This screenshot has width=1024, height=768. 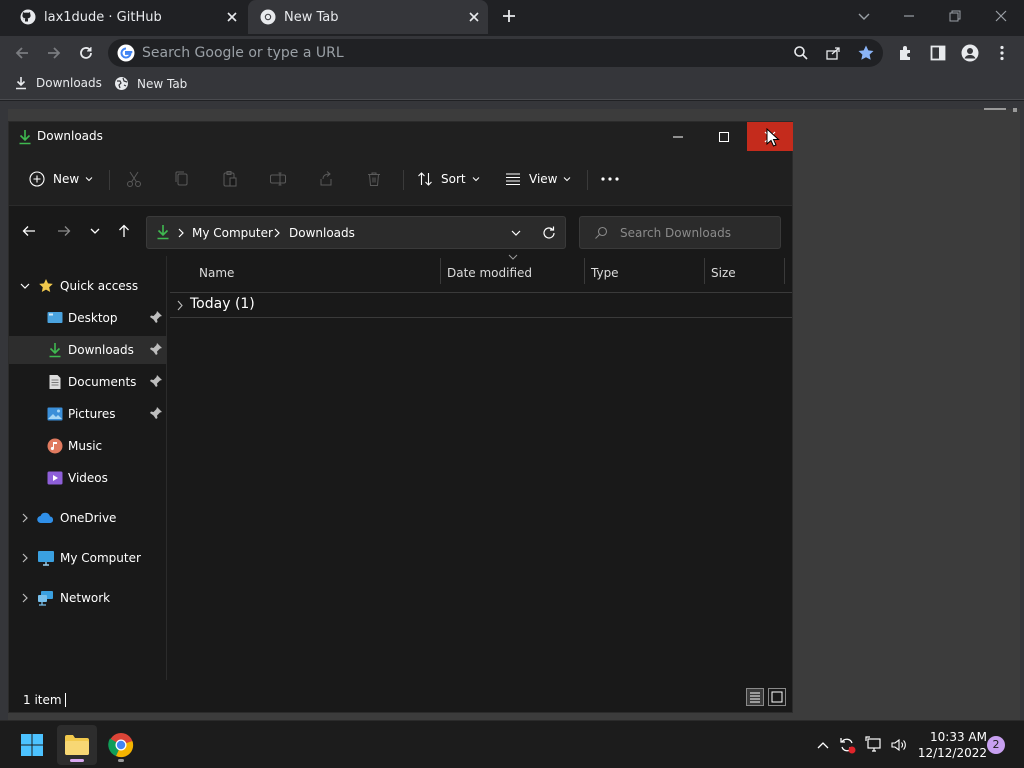 I want to click on new-tab-button, so click(x=509, y=16).